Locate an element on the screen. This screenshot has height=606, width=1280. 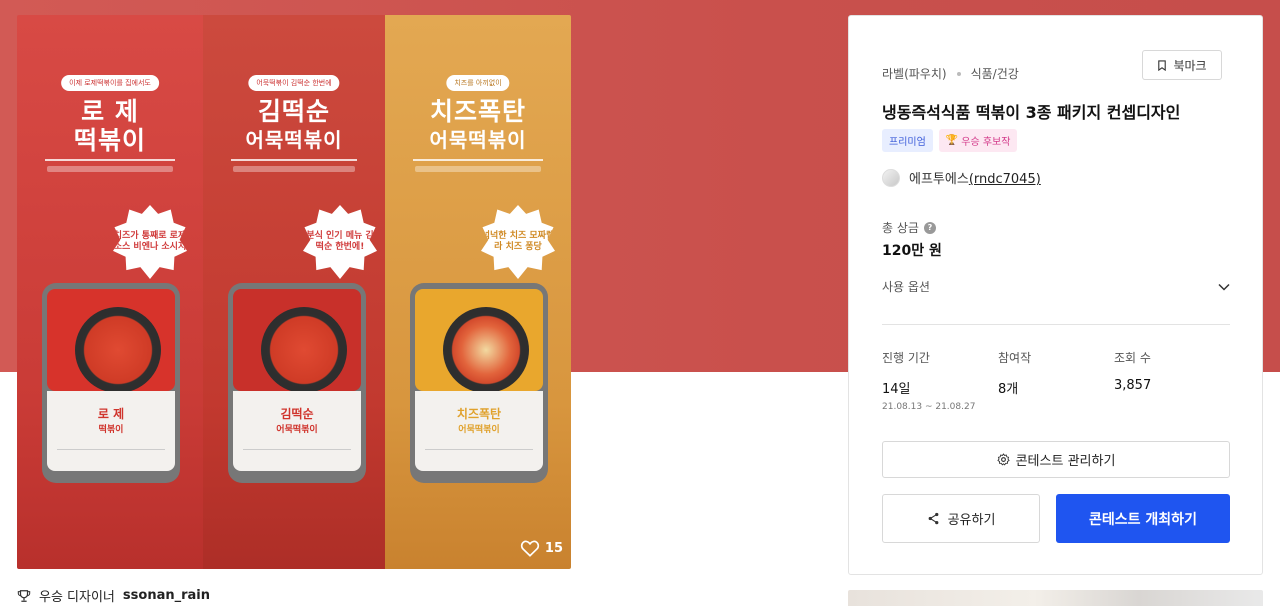
tag-list: 프리미엄 🏆 우승 후보작 is located at coordinates (950, 140).